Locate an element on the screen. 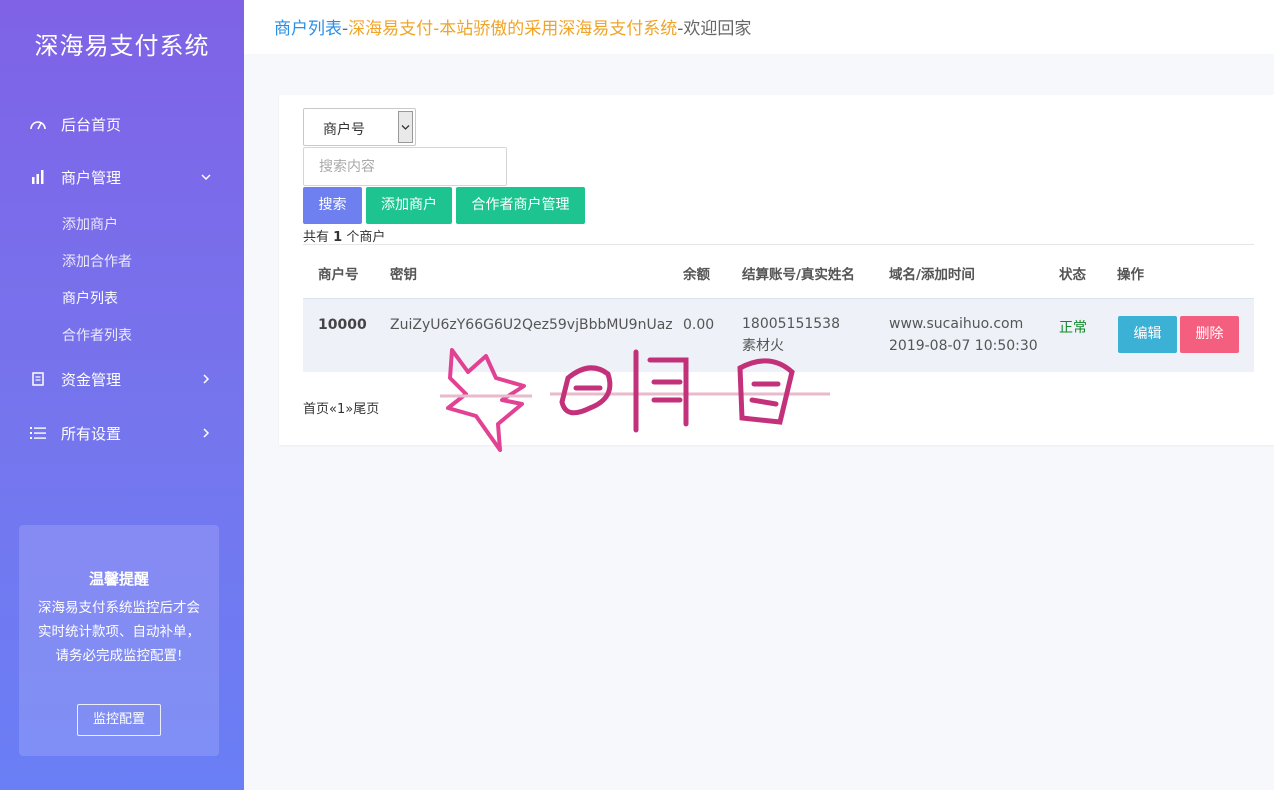 The image size is (1274, 790). added-time: 2019-08-07 10:50:30 is located at coordinates (963, 346).